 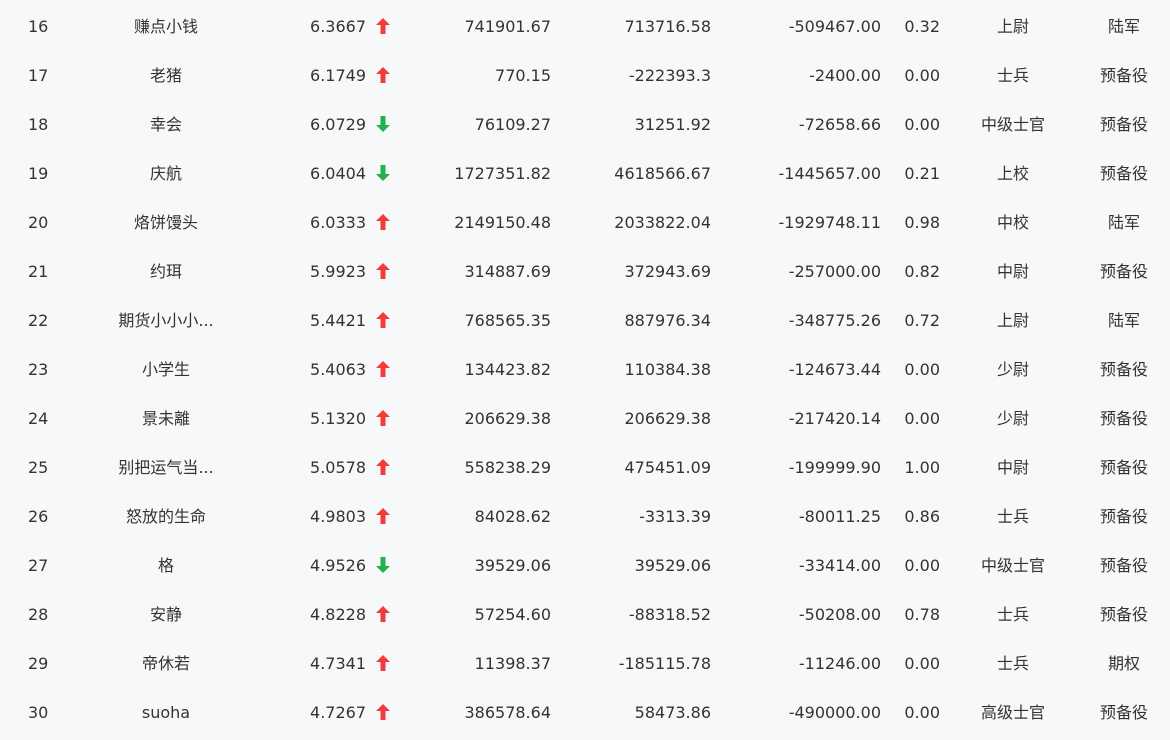 I want to click on value3-cell: -72658.66, so click(x=839, y=124).